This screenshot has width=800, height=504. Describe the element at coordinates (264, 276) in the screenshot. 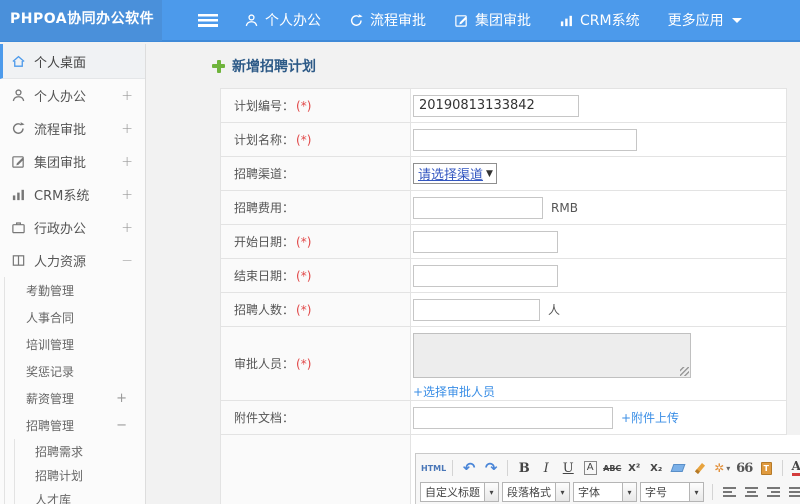

I see `label-text: 结束日期：` at that location.